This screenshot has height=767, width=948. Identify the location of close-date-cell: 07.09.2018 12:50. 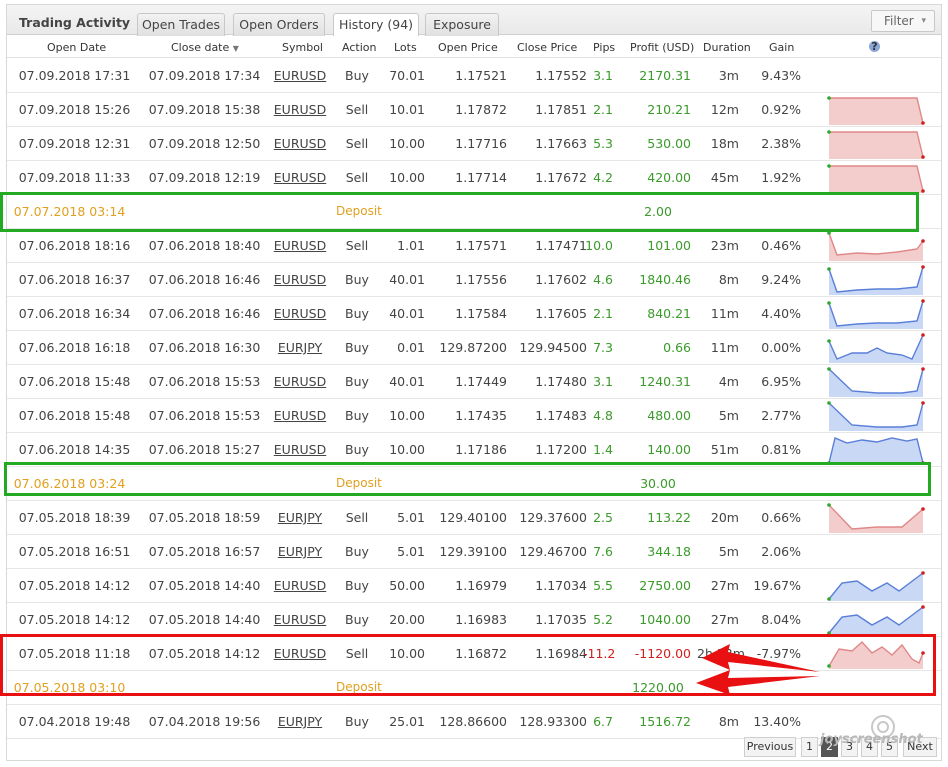
(204, 143).